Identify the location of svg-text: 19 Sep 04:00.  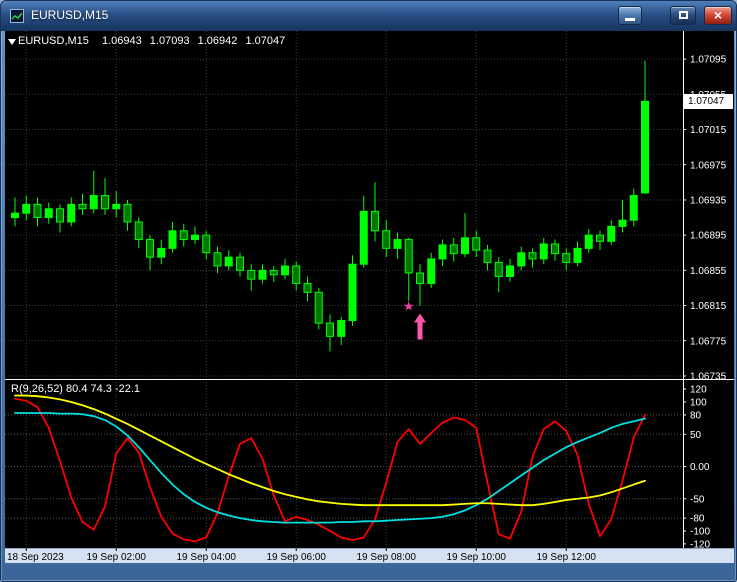
(207, 557).